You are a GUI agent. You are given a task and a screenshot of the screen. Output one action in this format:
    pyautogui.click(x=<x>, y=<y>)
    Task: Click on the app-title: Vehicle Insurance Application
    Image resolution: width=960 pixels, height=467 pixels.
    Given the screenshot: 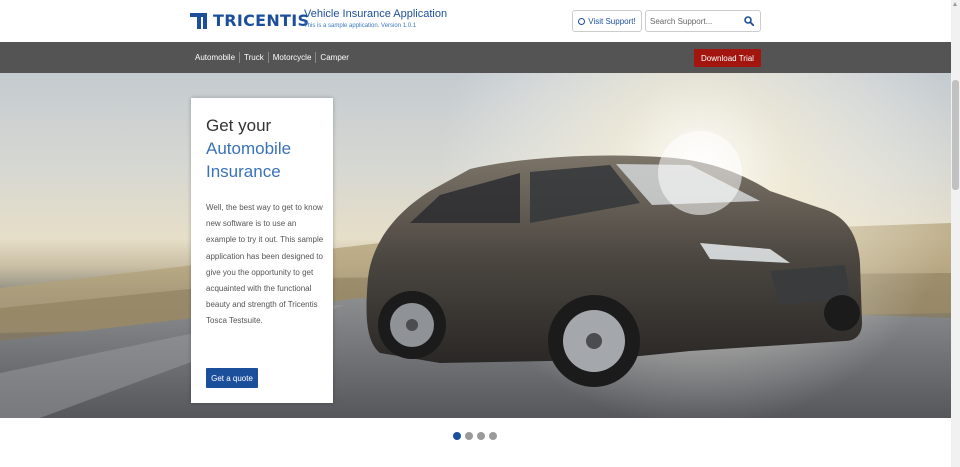 What is the action you would take?
    pyautogui.click(x=376, y=14)
    